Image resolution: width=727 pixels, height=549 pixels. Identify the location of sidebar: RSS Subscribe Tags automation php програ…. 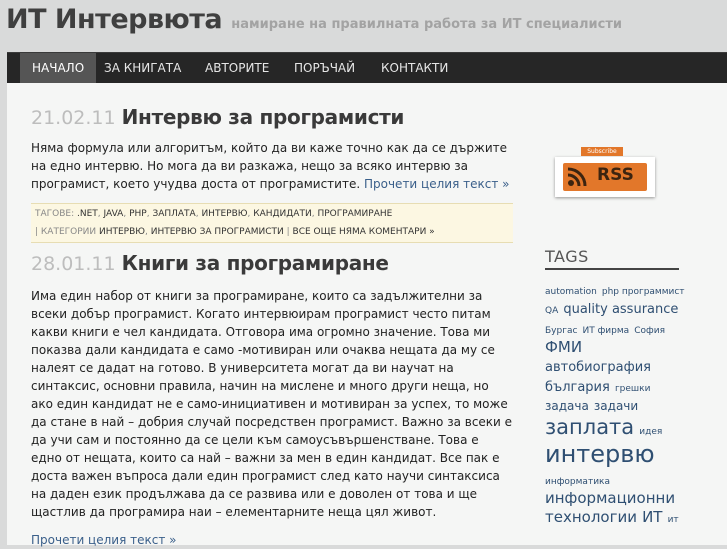
(615, 335).